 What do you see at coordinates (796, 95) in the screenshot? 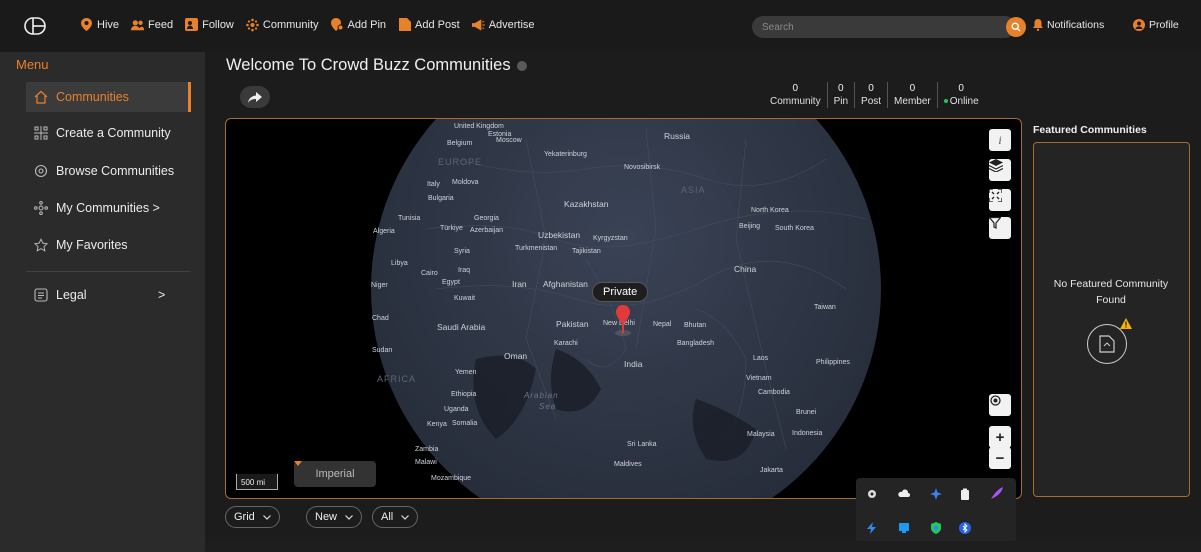
I see `stat-community: 0 Community` at bounding box center [796, 95].